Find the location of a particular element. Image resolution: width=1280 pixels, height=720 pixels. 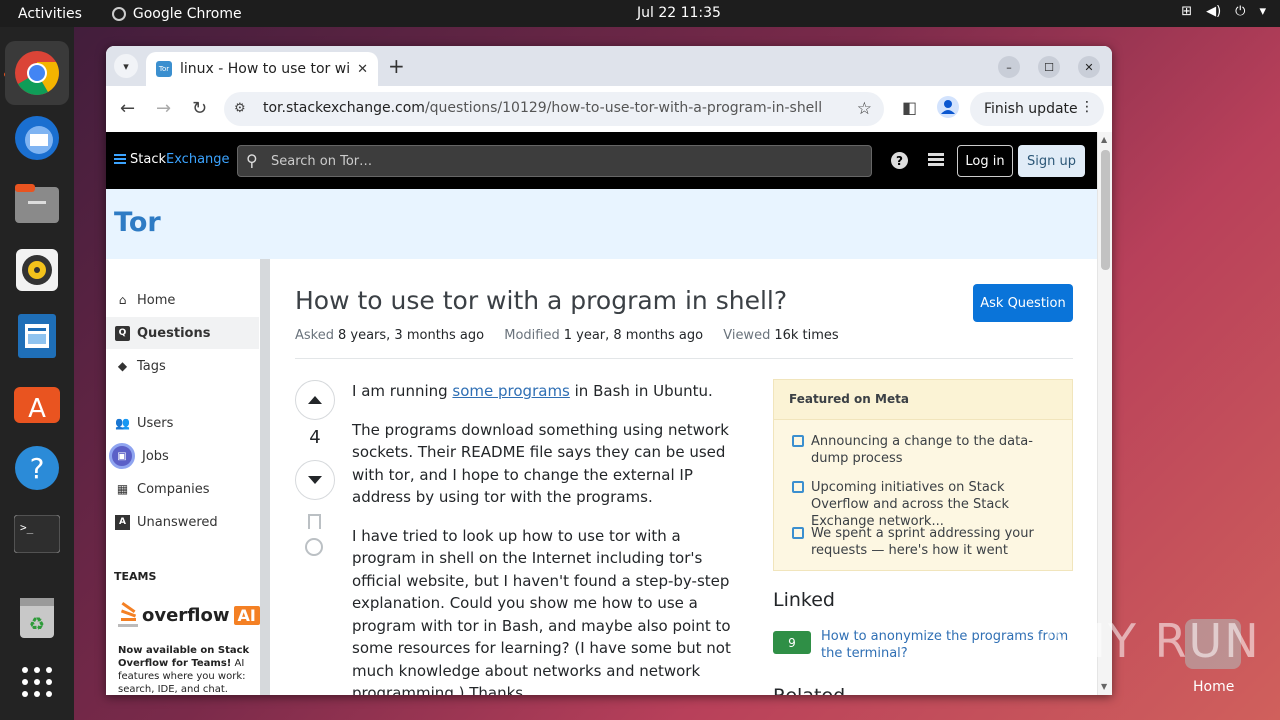

speech-bubble-icon is located at coordinates (798, 441).